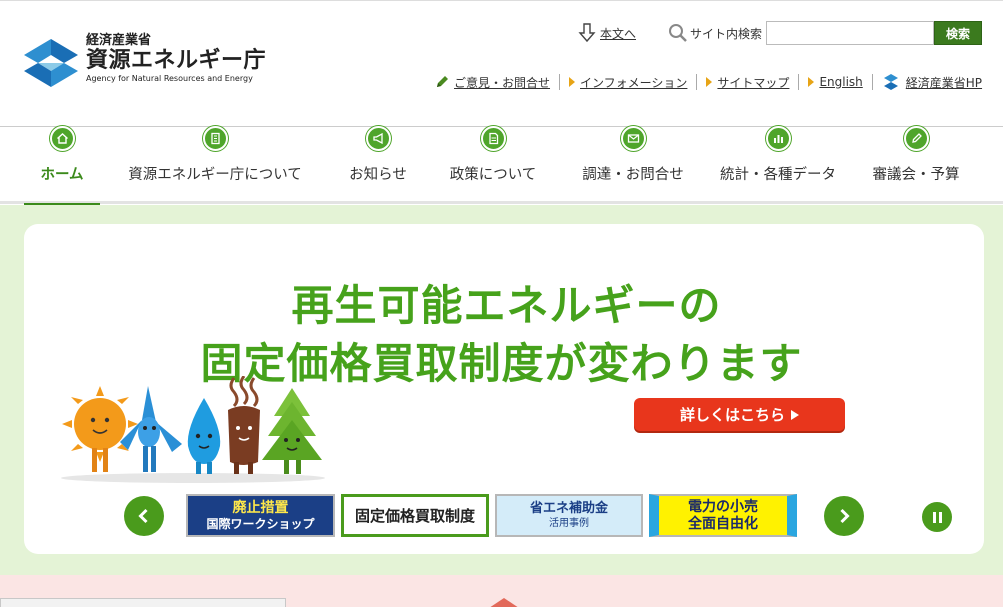 The height and width of the screenshot is (607, 1003). I want to click on bar-chart-icon, so click(778, 138).